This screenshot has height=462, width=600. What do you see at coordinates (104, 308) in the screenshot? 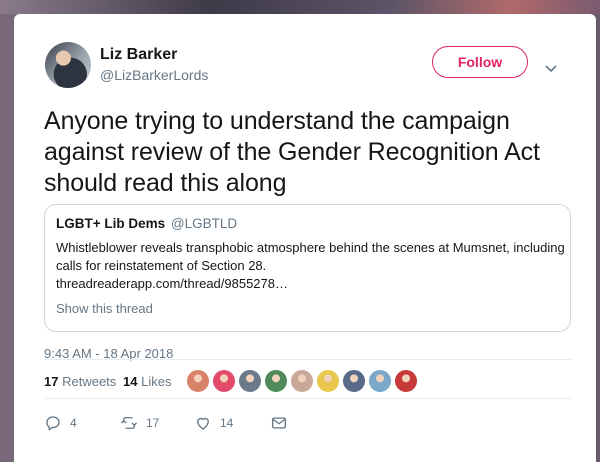
I see `show-thread-link: Show this thread` at bounding box center [104, 308].